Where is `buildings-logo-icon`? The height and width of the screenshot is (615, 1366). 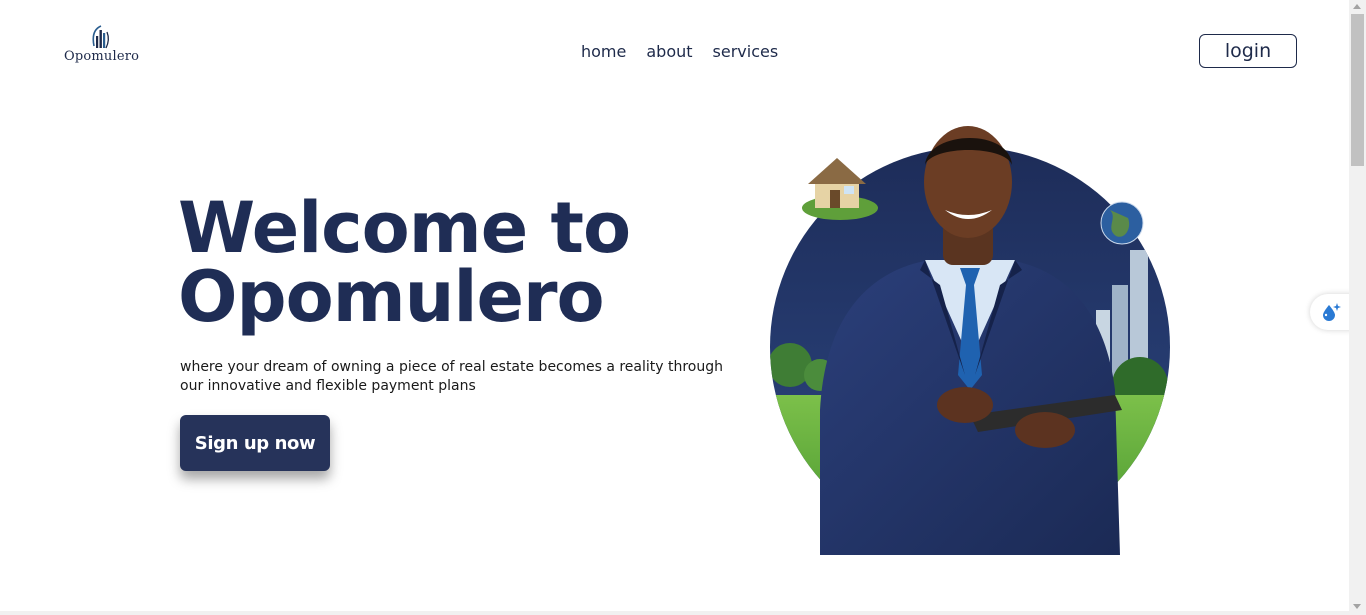 buildings-logo-icon is located at coordinates (101, 37).